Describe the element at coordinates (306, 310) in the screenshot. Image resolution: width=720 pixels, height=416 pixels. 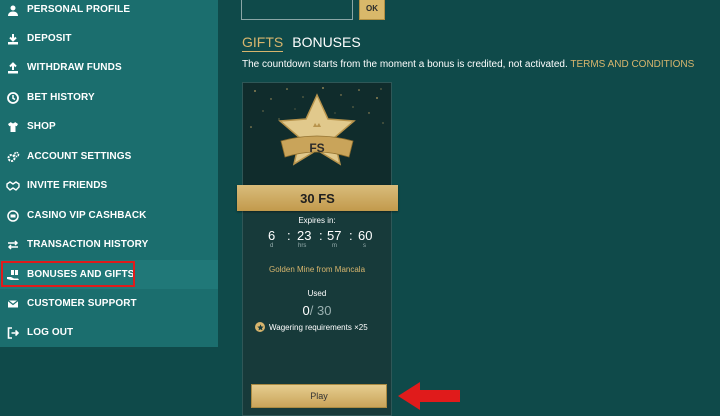
I see `used-current: 0` at that location.